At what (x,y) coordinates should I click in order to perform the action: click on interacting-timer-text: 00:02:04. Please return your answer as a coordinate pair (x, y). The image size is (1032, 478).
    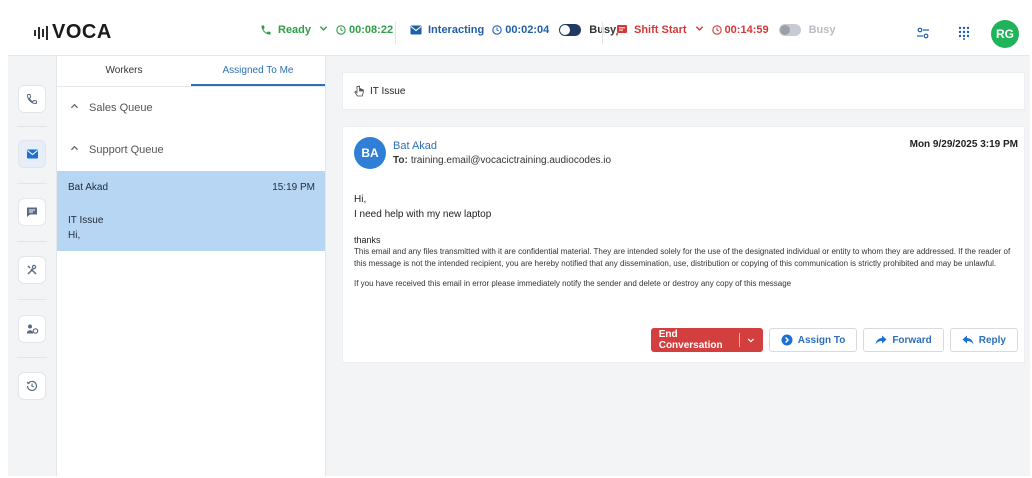
    Looking at the image, I should click on (527, 30).